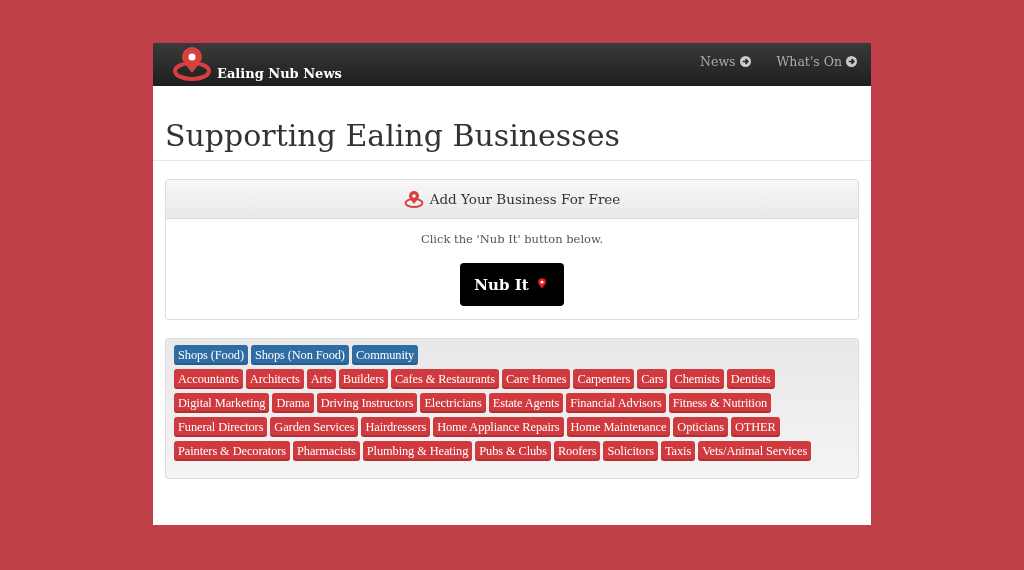  Describe the element at coordinates (513, 451) in the screenshot. I see `category-tag: Pubs & Clubs` at that location.